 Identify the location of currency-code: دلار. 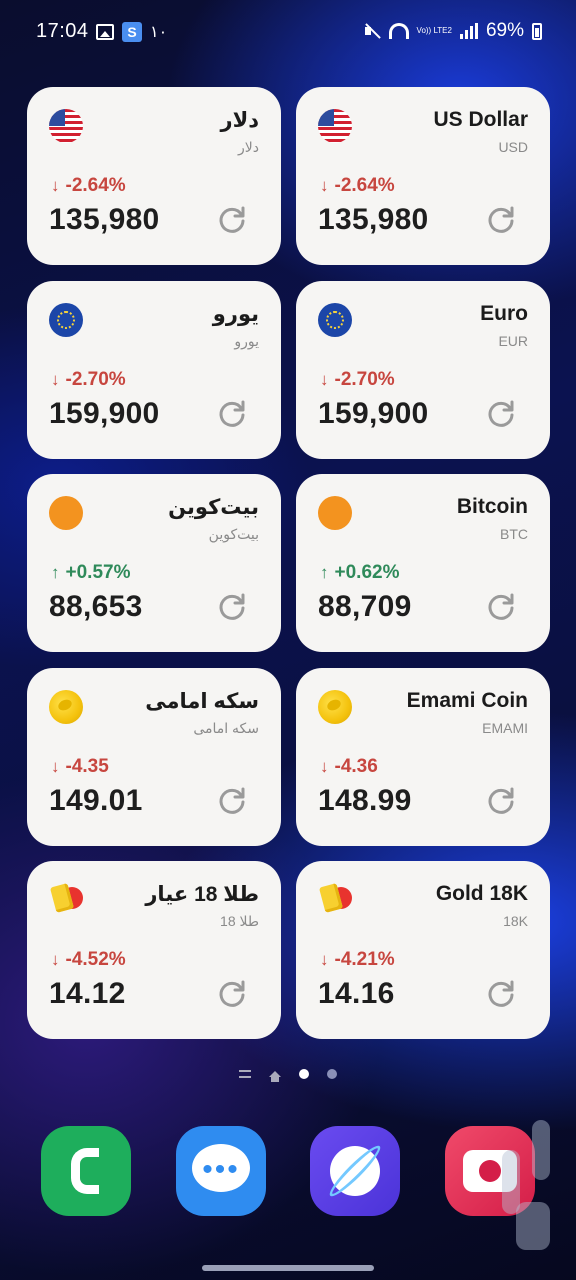
(248, 147).